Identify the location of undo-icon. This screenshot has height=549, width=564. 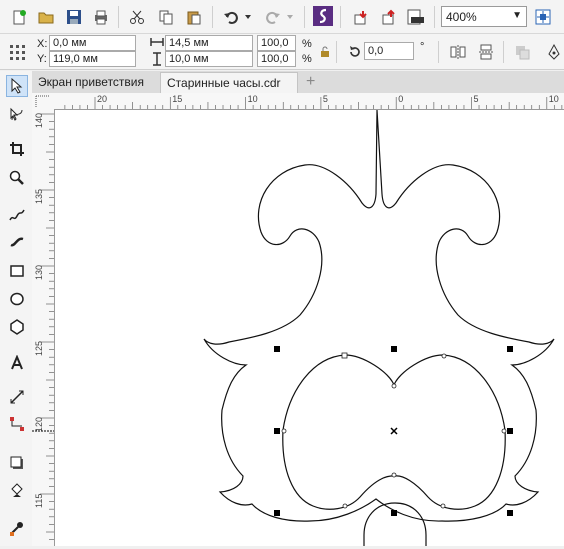
(231, 17).